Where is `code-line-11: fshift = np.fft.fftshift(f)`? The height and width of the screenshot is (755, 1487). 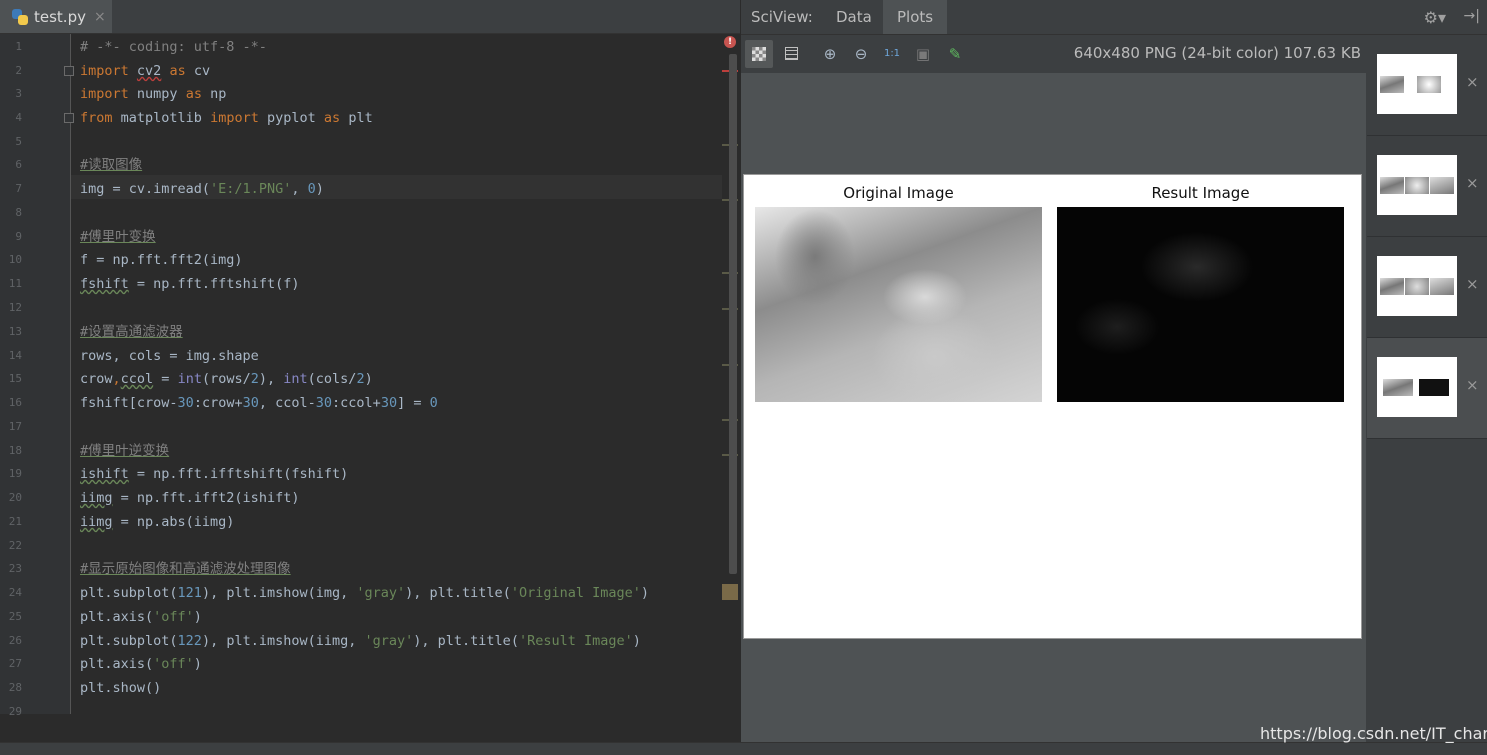
code-line-11: fshift = np.fft.fftshift(f) is located at coordinates (190, 284).